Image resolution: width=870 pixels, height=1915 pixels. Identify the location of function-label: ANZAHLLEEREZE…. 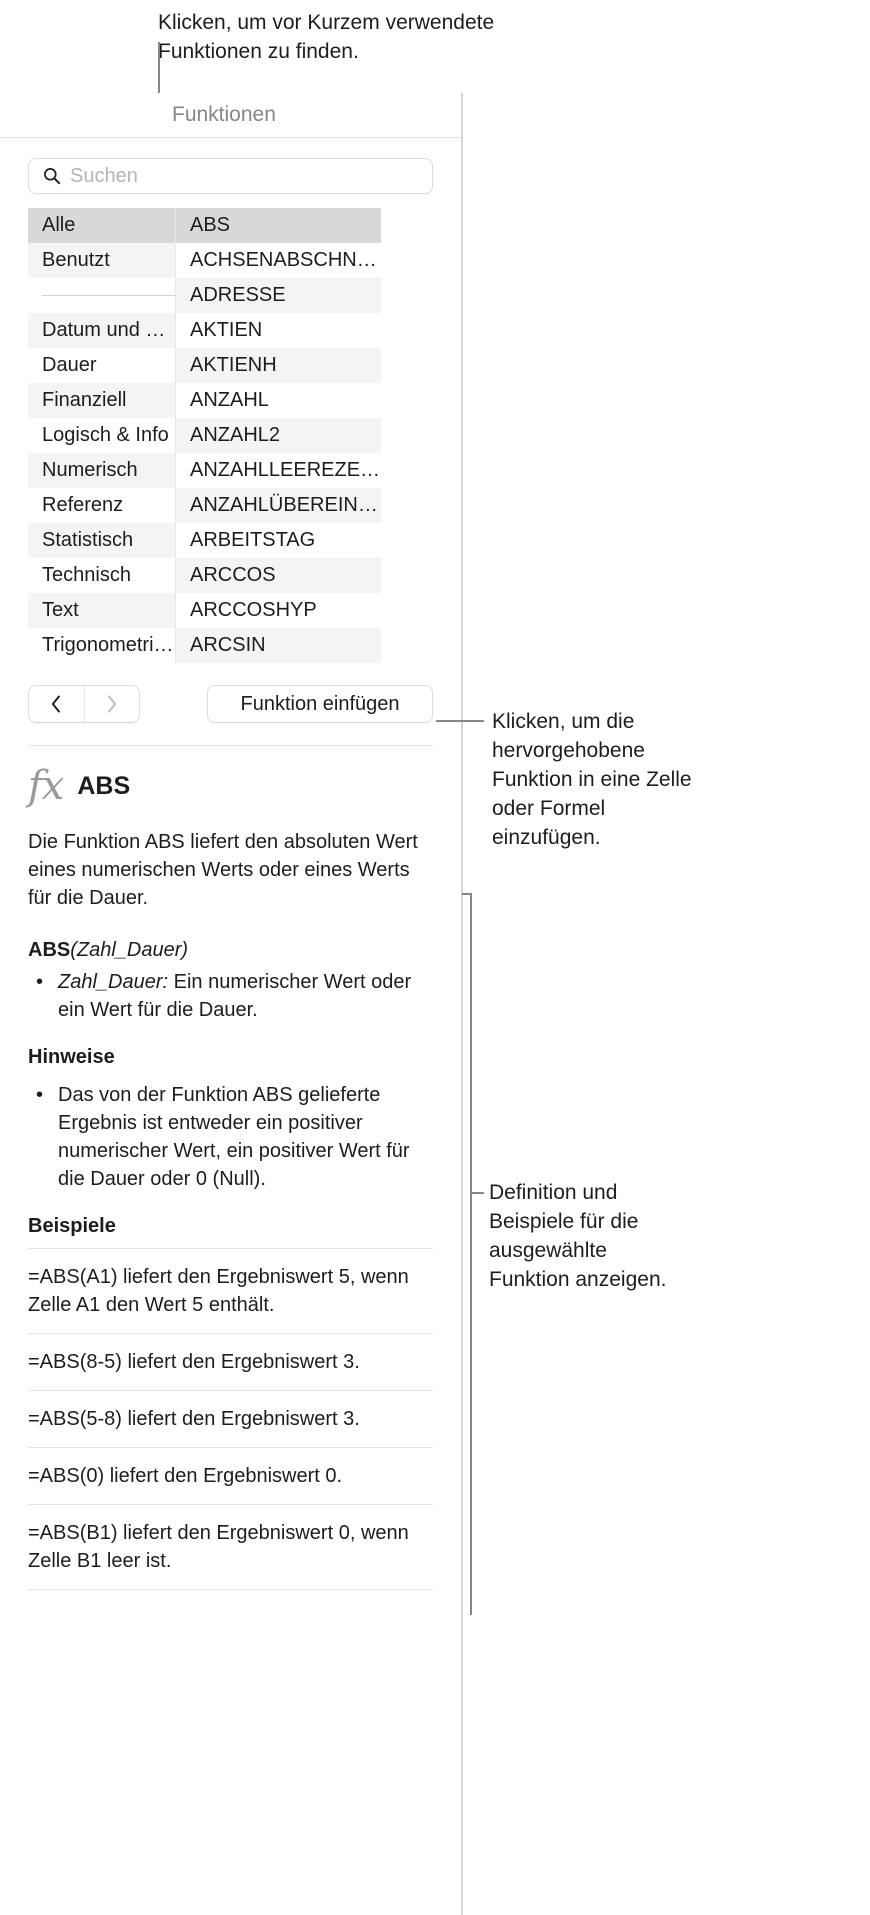
(285, 470).